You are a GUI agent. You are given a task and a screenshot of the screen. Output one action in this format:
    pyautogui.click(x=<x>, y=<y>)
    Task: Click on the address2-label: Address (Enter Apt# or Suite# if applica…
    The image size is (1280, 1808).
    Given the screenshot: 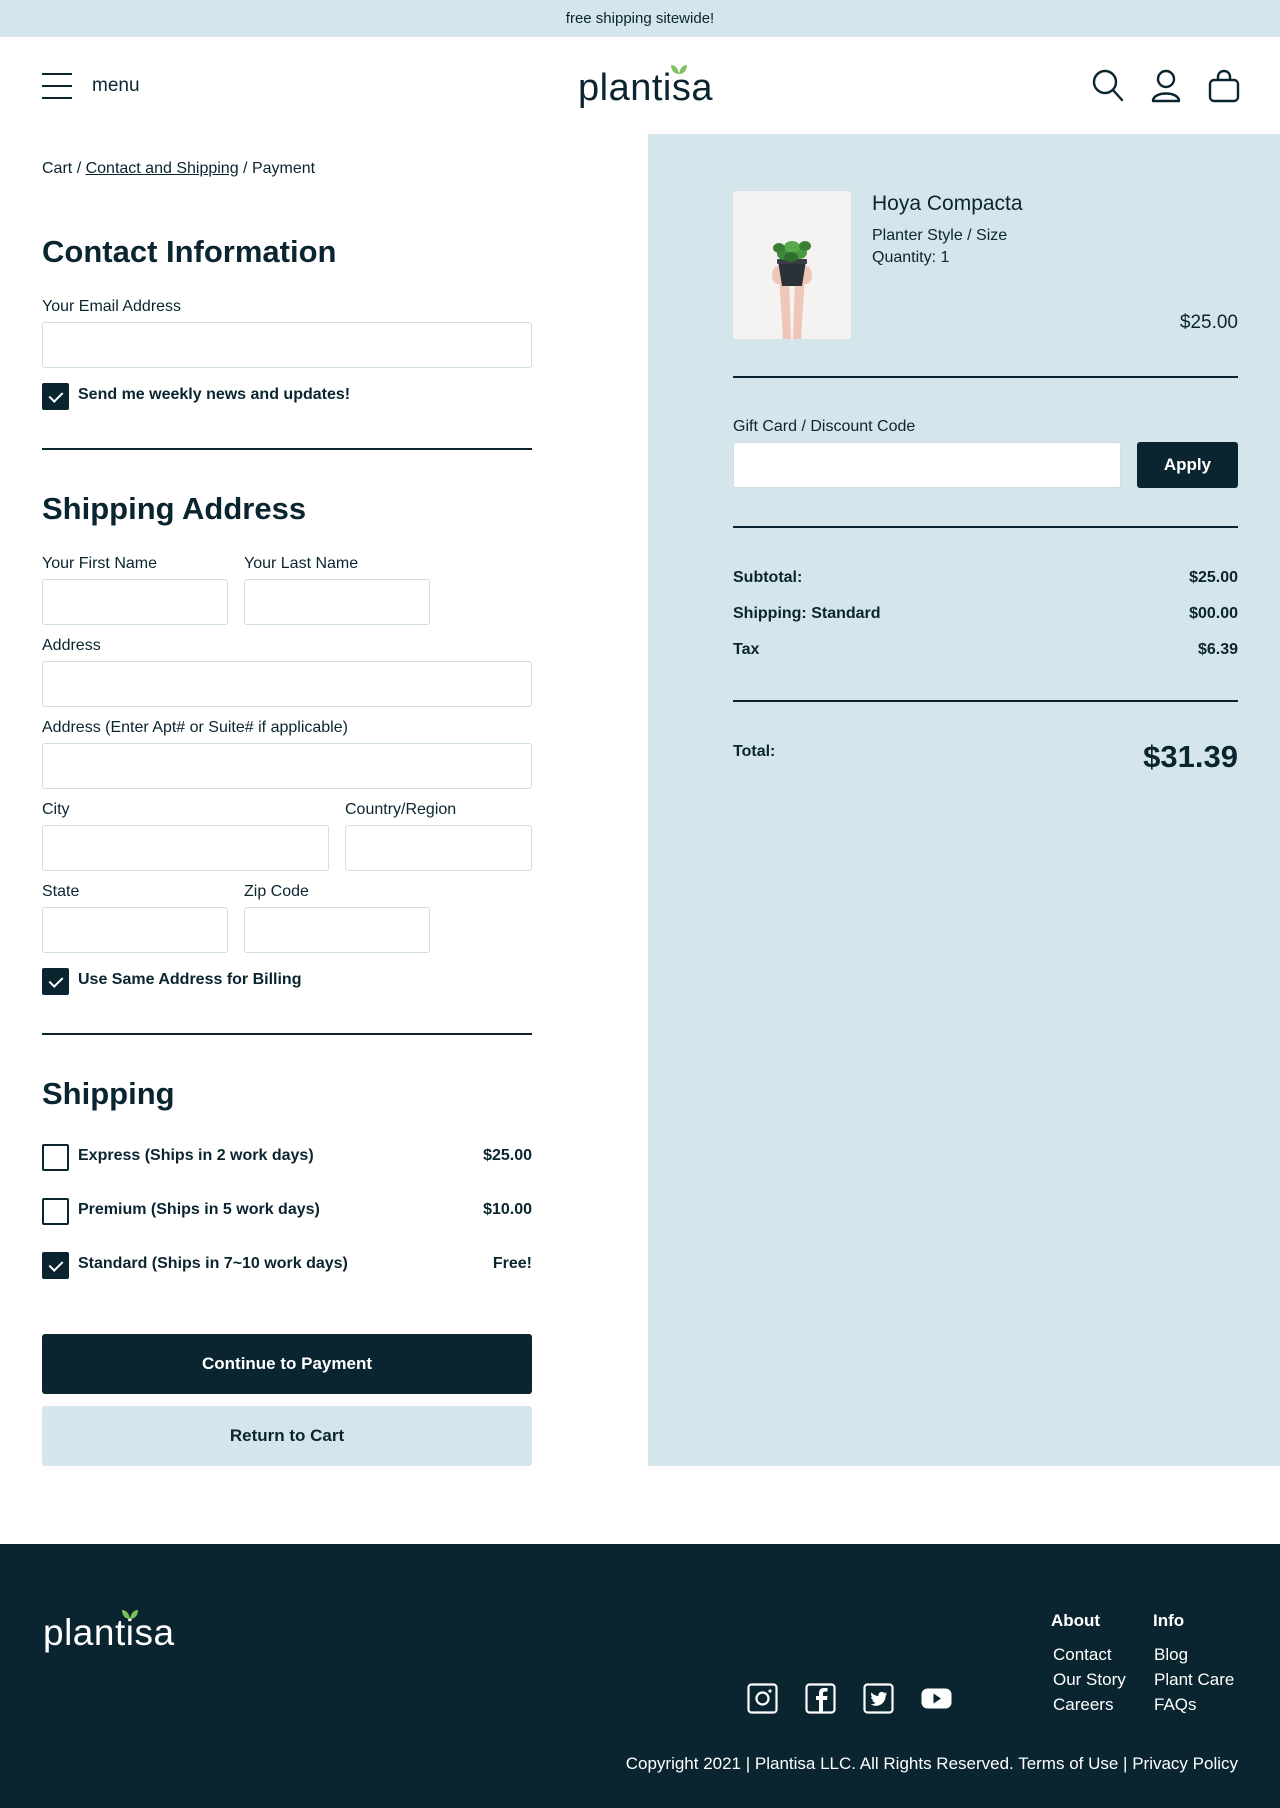 What is the action you would take?
    pyautogui.click(x=195, y=727)
    